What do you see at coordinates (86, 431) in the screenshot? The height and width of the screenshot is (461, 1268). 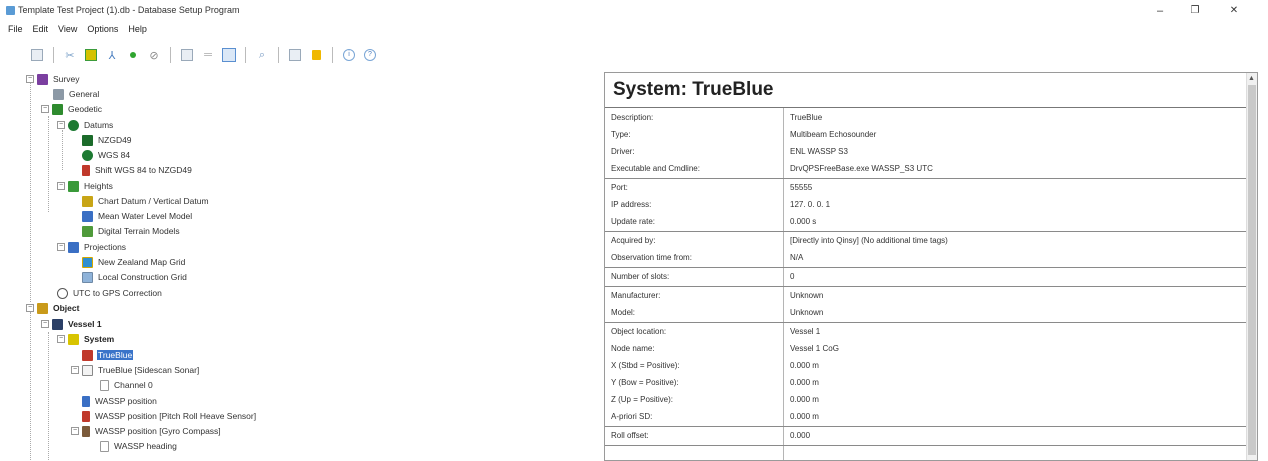 I see `gyro-icon` at bounding box center [86, 431].